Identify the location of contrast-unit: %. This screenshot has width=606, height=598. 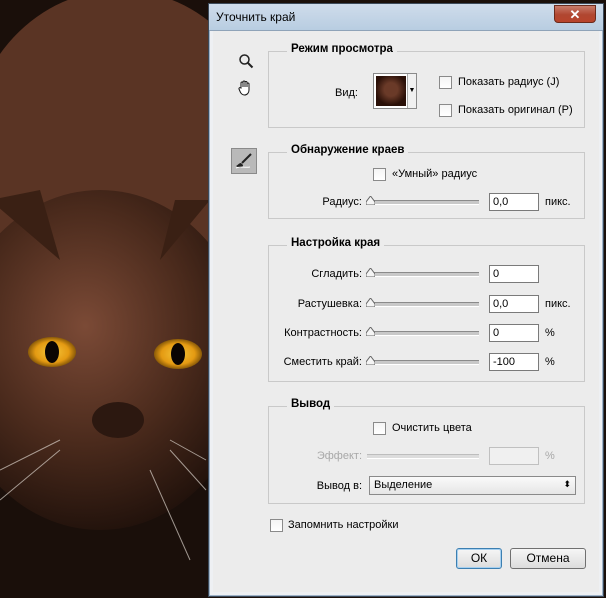
(550, 333).